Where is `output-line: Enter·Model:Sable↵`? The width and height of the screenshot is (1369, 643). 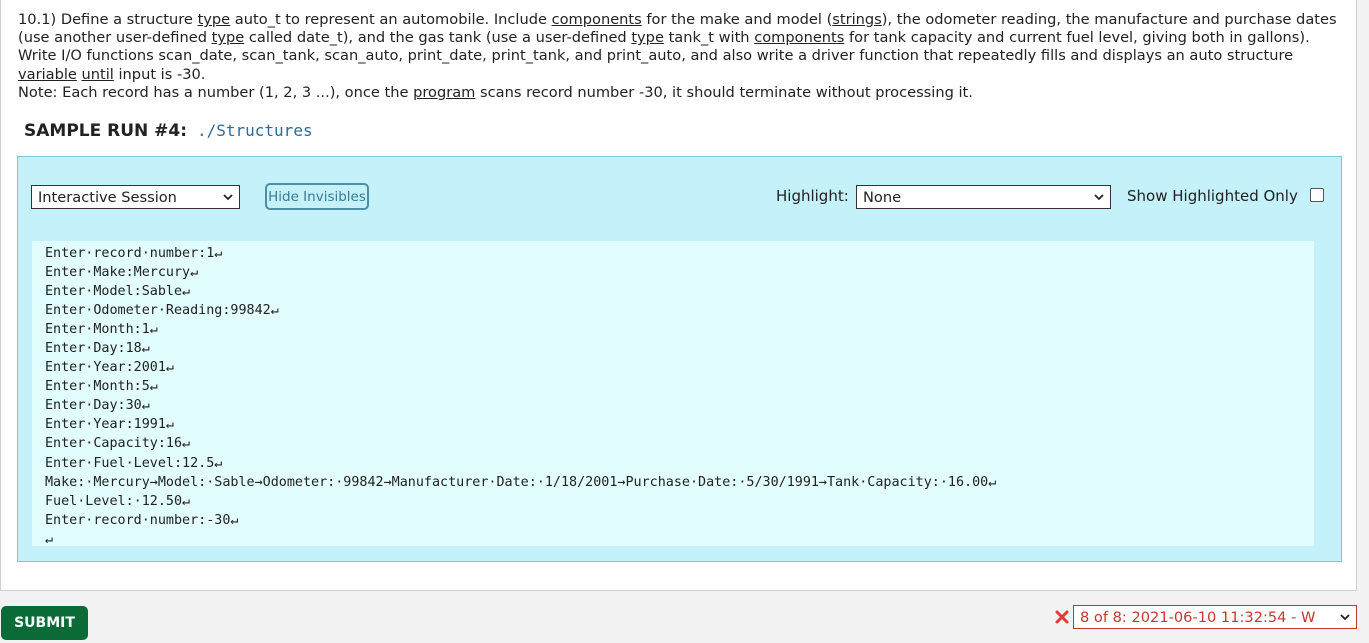
output-line: Enter·Model:Sable↵ is located at coordinates (118, 292).